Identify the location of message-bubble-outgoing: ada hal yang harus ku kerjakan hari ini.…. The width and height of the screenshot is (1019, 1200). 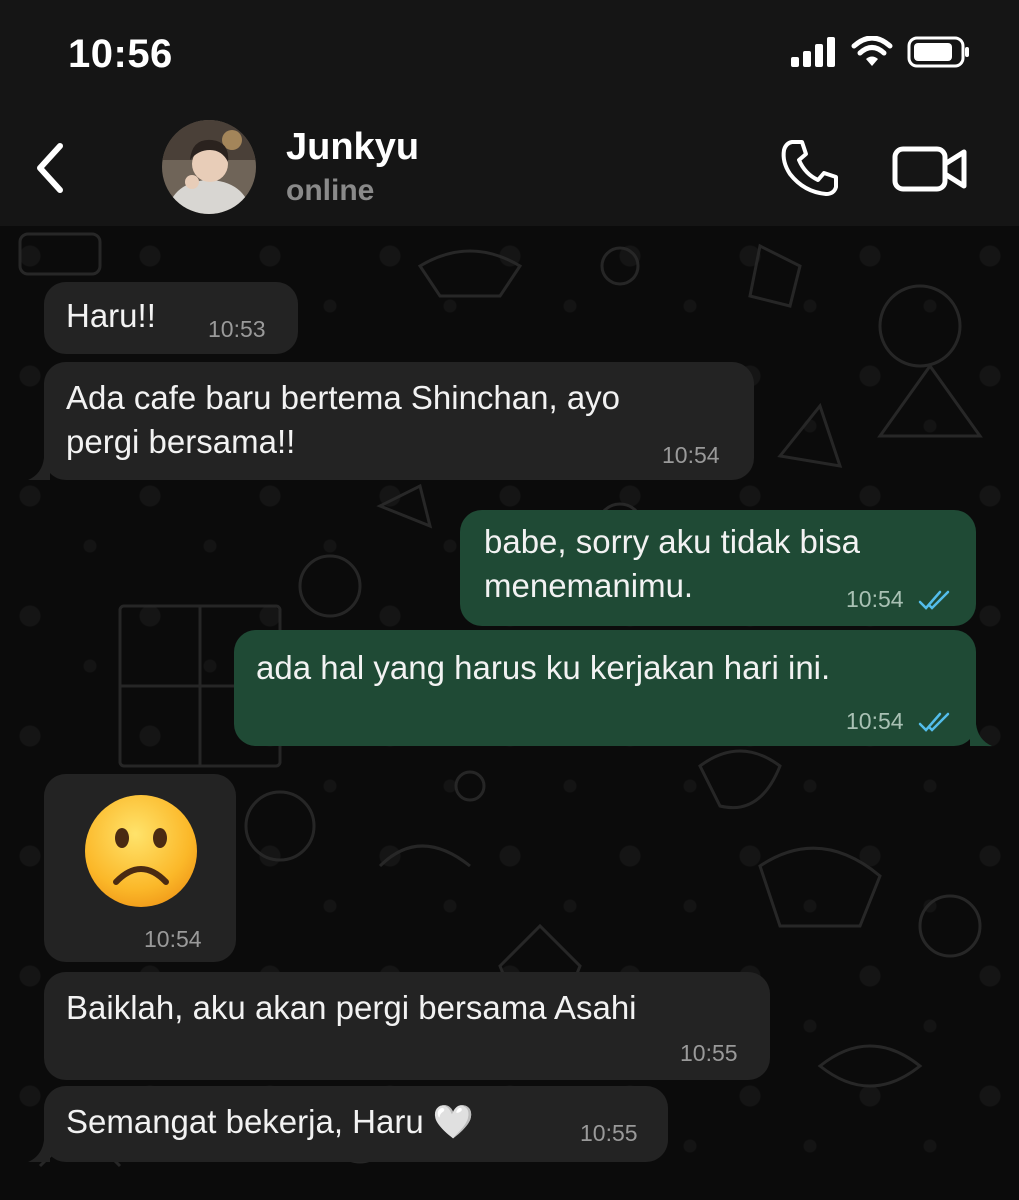
(605, 688).